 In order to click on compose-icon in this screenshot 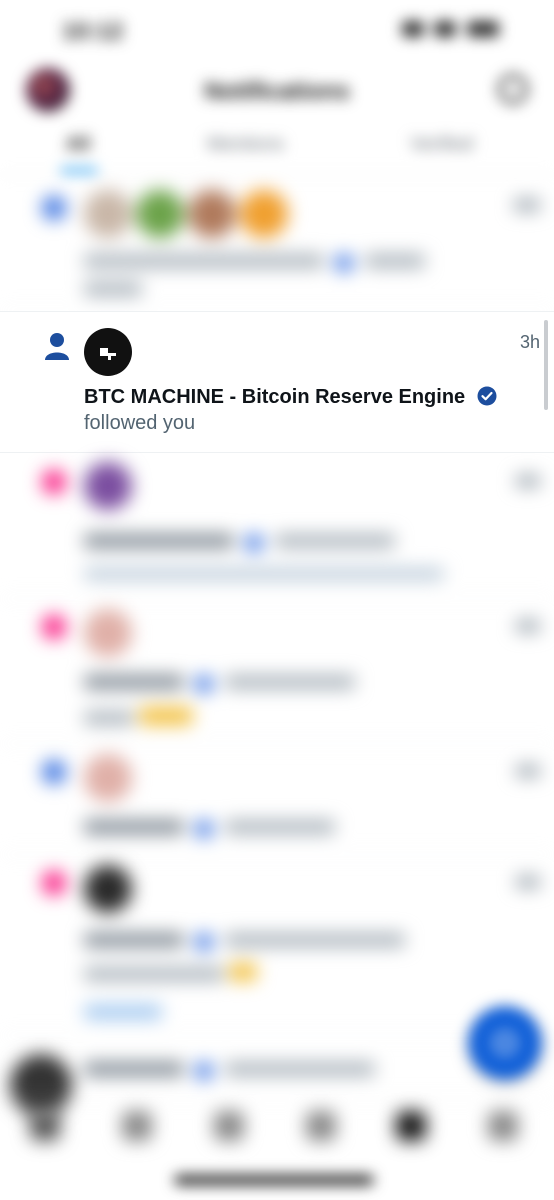, I will do `click(505, 1043)`.